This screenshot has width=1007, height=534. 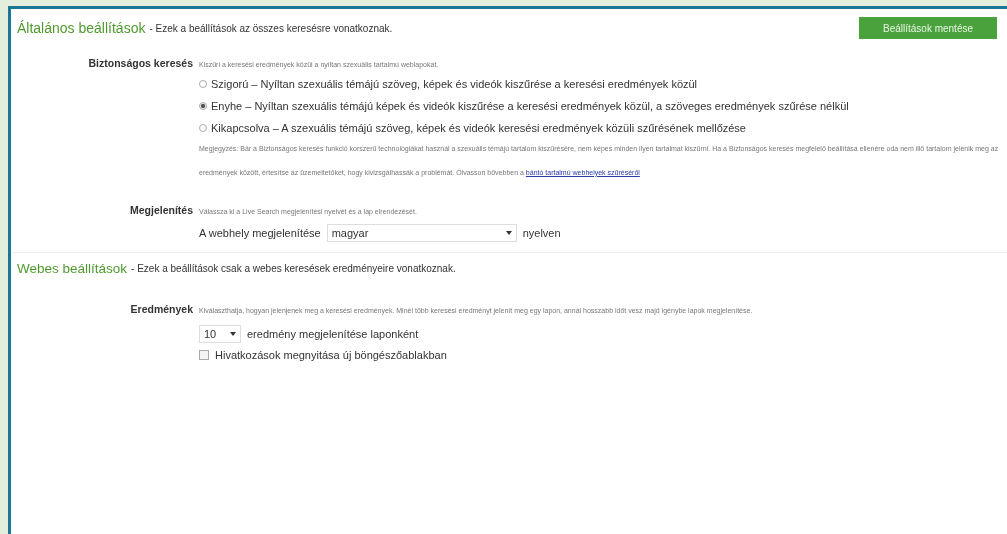 I want to click on language-suffix: nyelven, so click(x=541, y=233).